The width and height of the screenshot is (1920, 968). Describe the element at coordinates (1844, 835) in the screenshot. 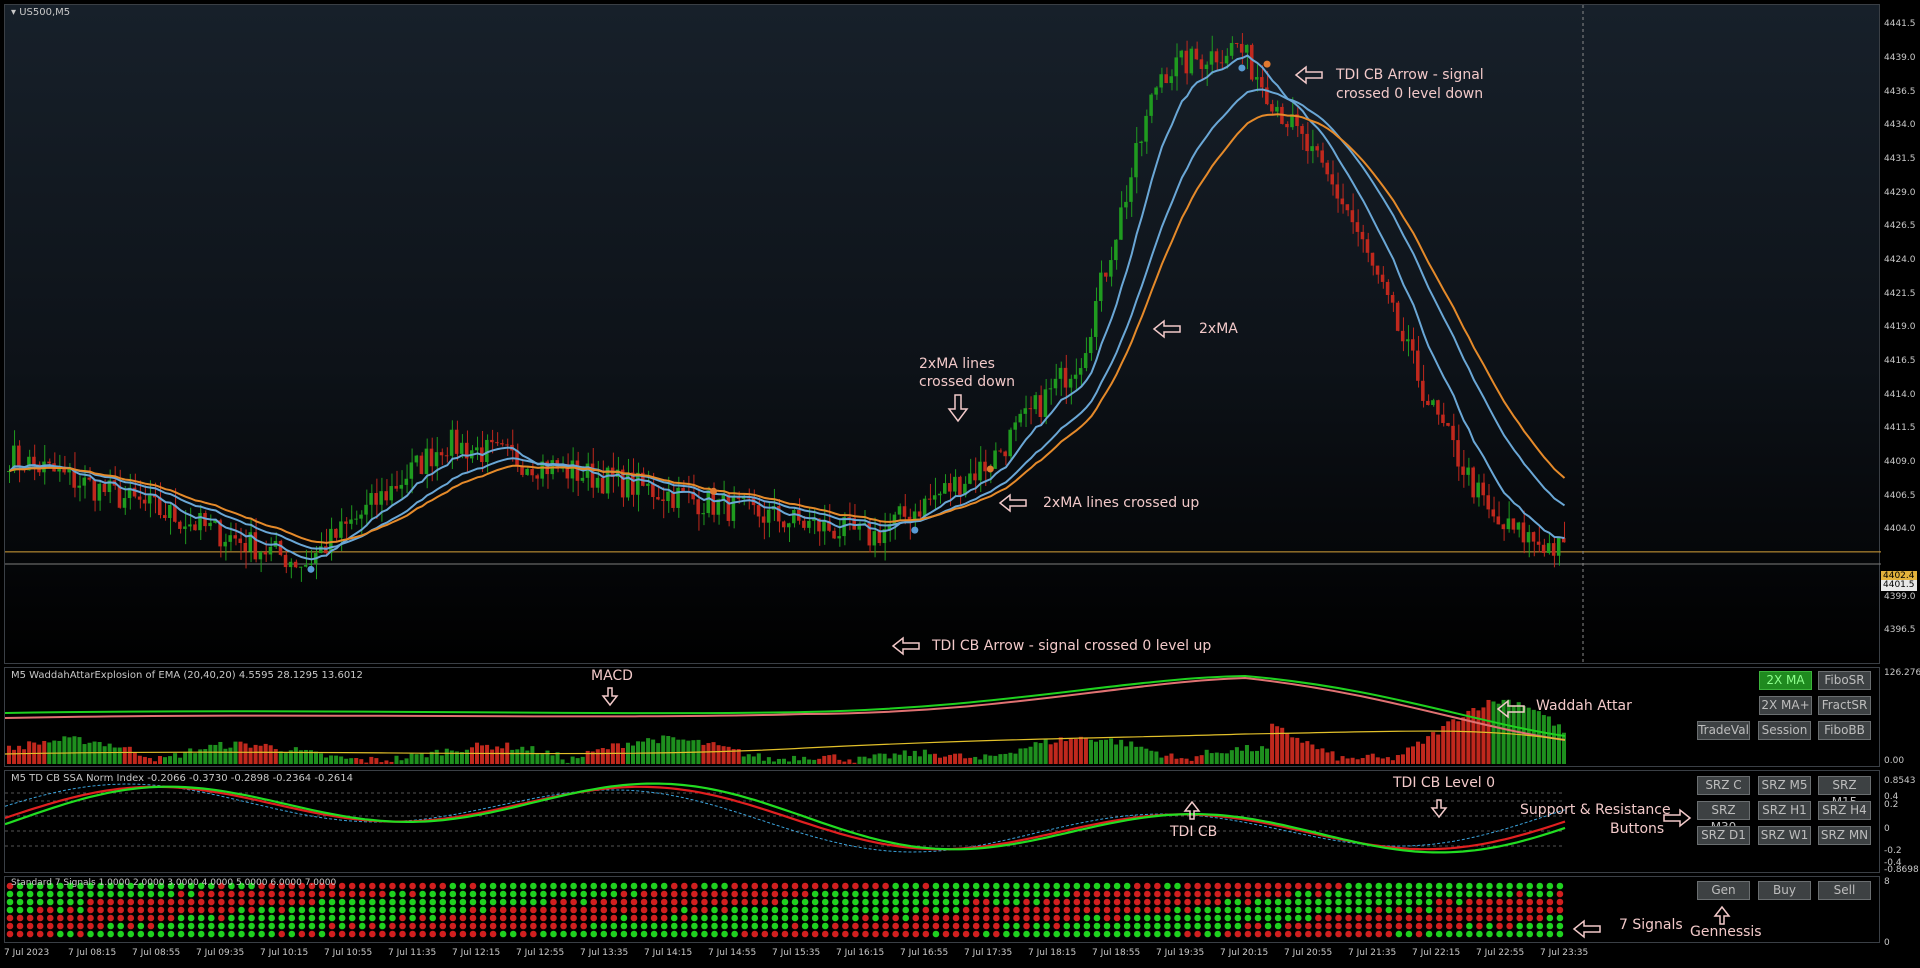

I see `button-srz-mn: SRZ MN` at that location.